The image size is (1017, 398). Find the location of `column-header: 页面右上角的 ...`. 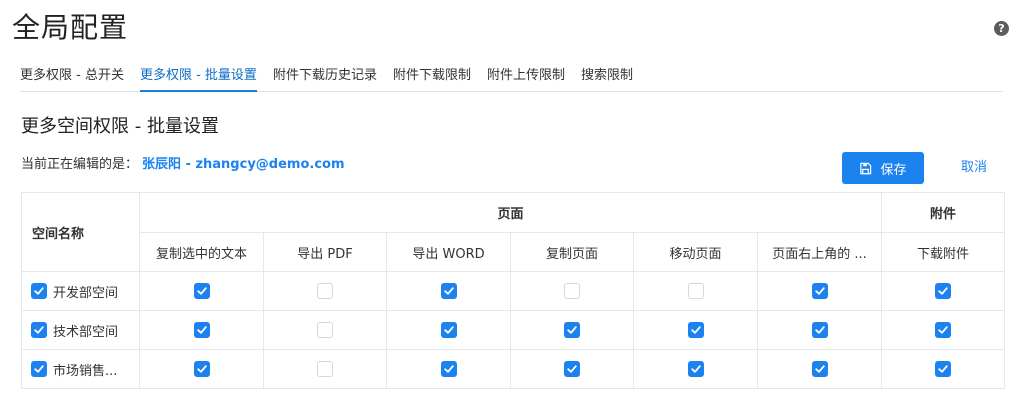

column-header: 页面右上角的 ... is located at coordinates (819, 252).